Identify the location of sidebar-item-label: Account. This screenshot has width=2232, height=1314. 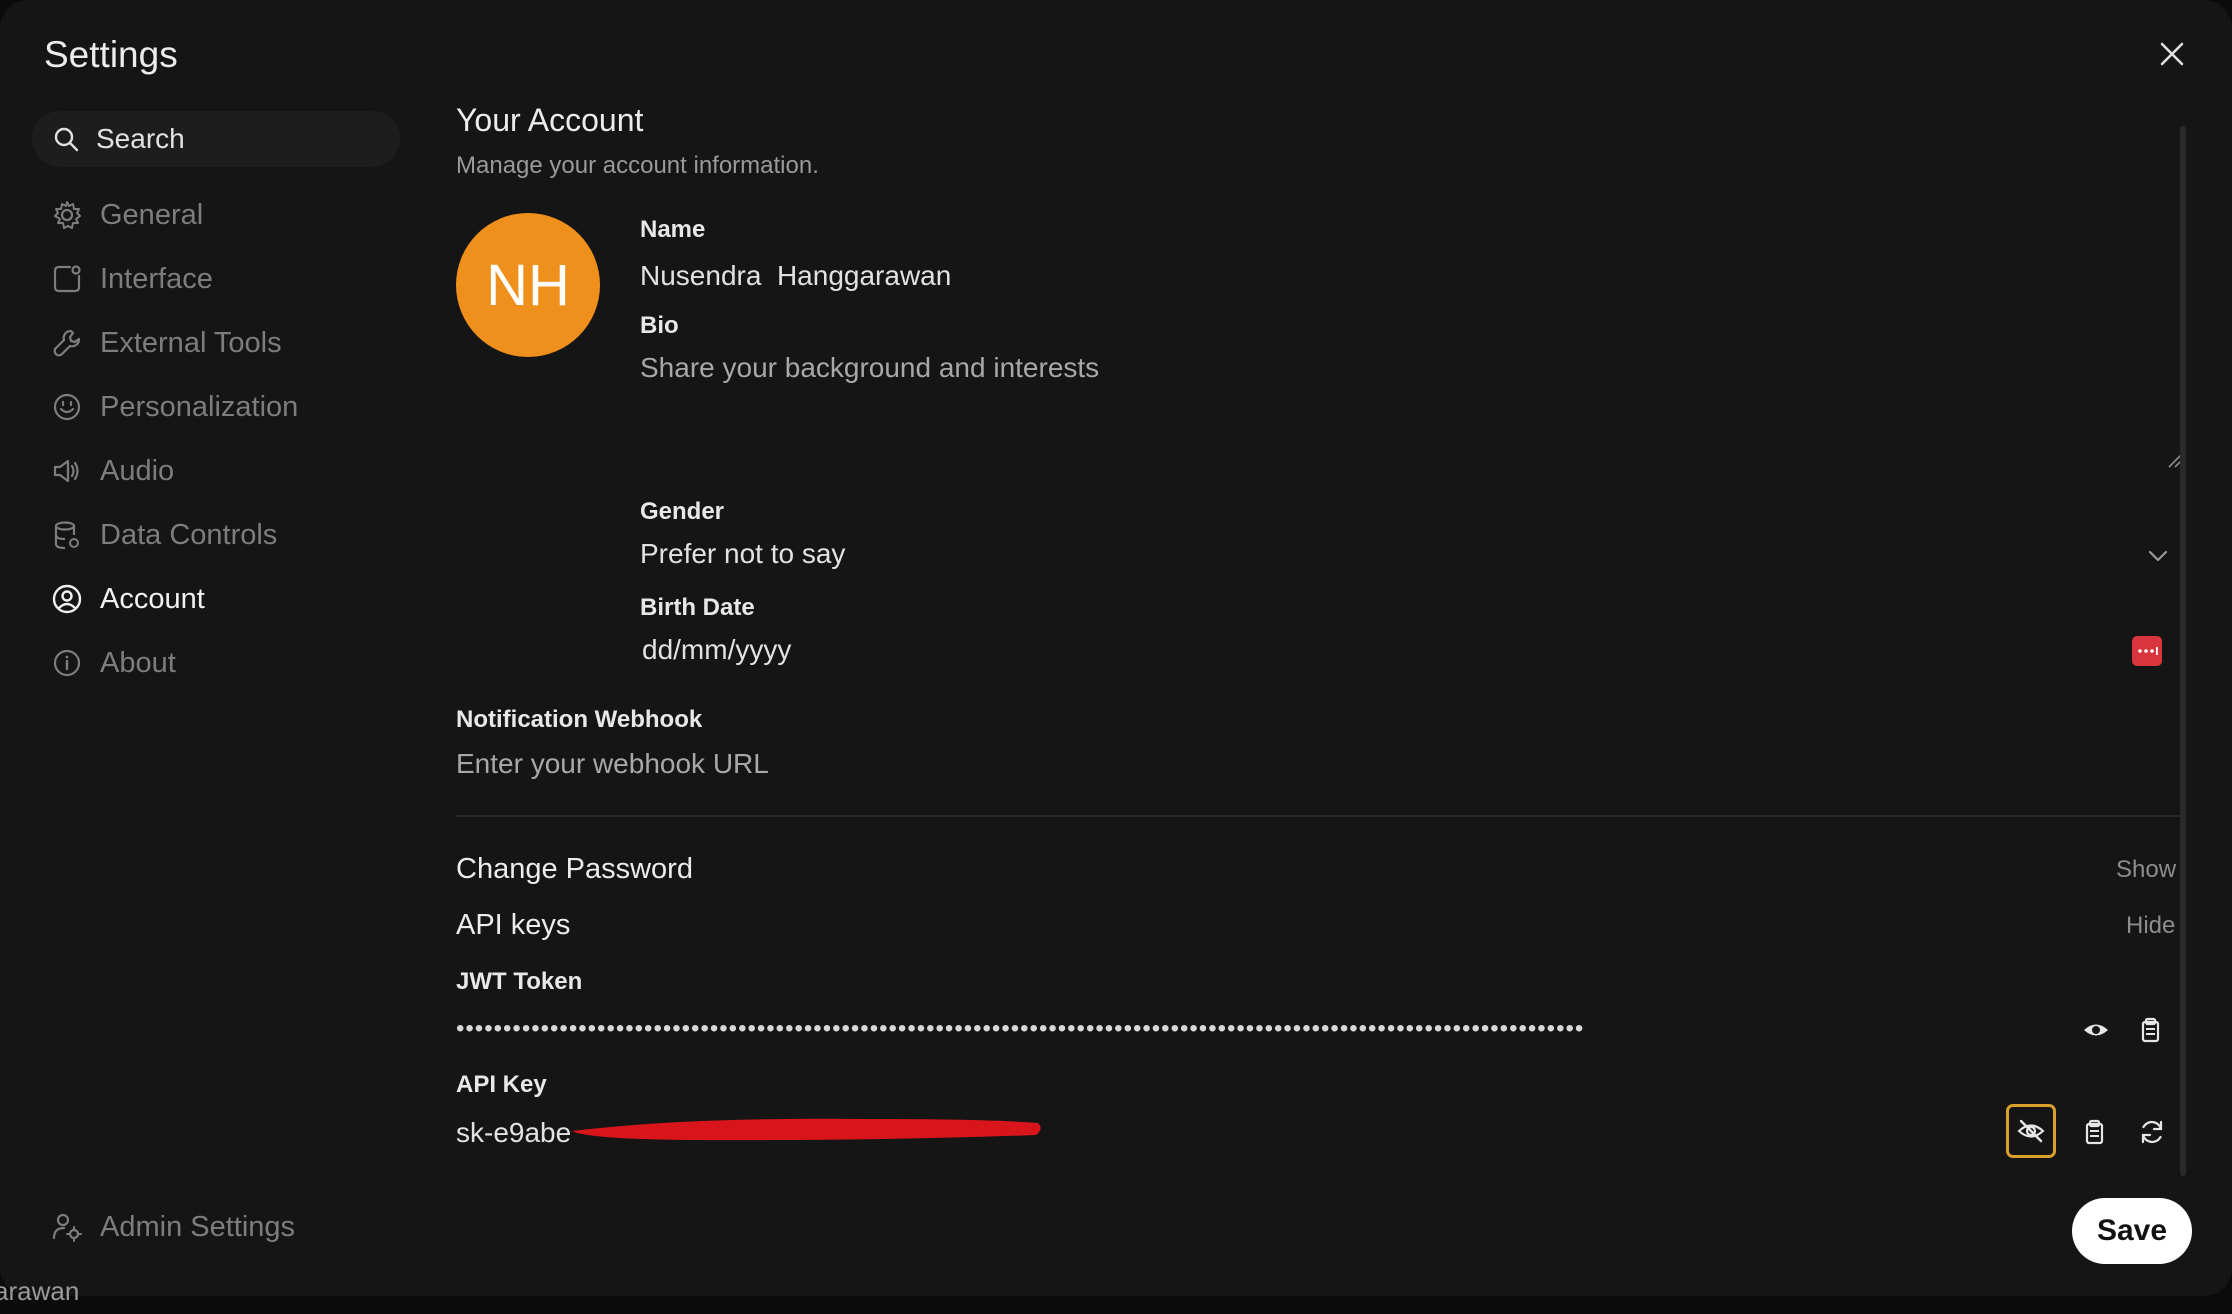
(152, 598).